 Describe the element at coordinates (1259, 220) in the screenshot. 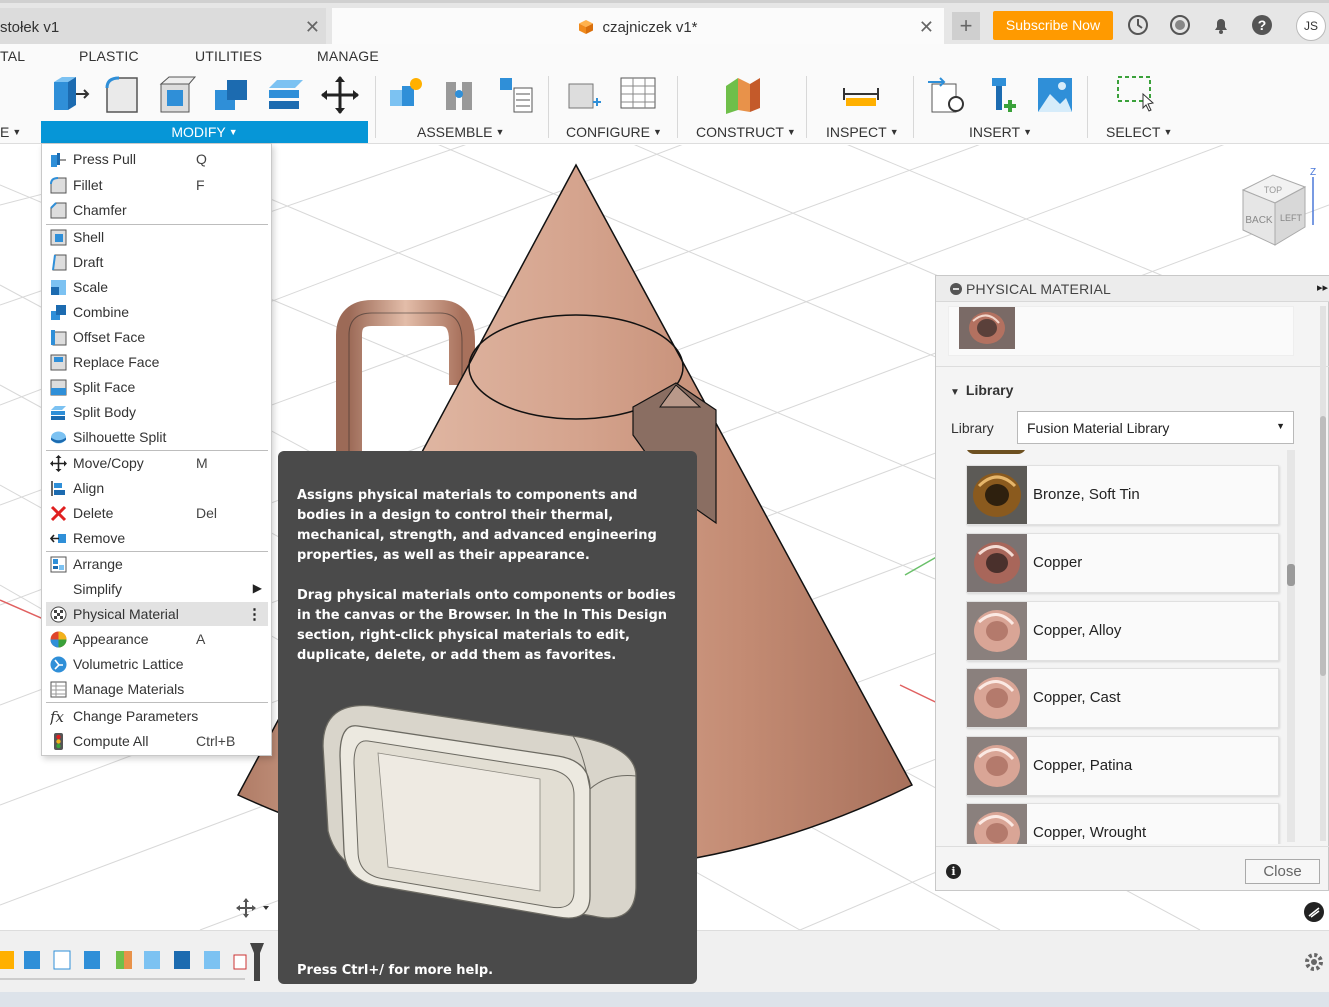

I see `viewcube-back-label: BACK` at that location.